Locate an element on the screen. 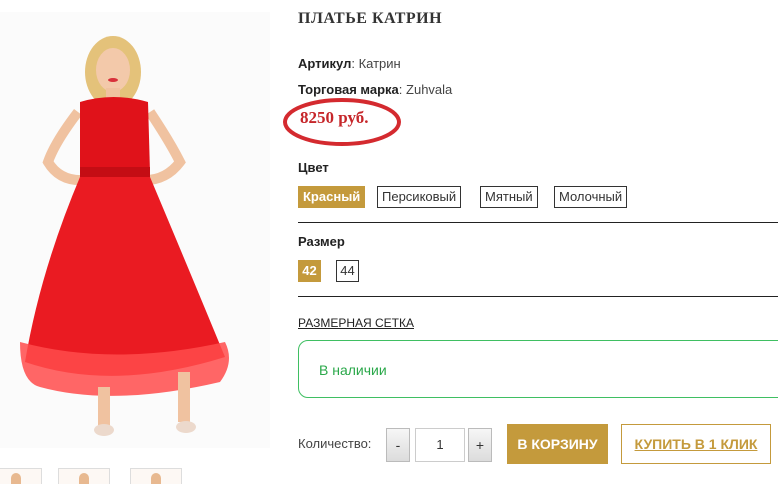 The width and height of the screenshot is (778, 484). color-label: Цвет is located at coordinates (313, 167).